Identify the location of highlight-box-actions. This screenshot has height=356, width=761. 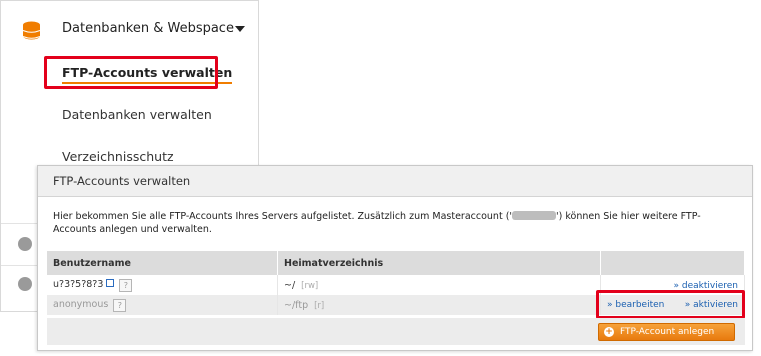
(670, 304).